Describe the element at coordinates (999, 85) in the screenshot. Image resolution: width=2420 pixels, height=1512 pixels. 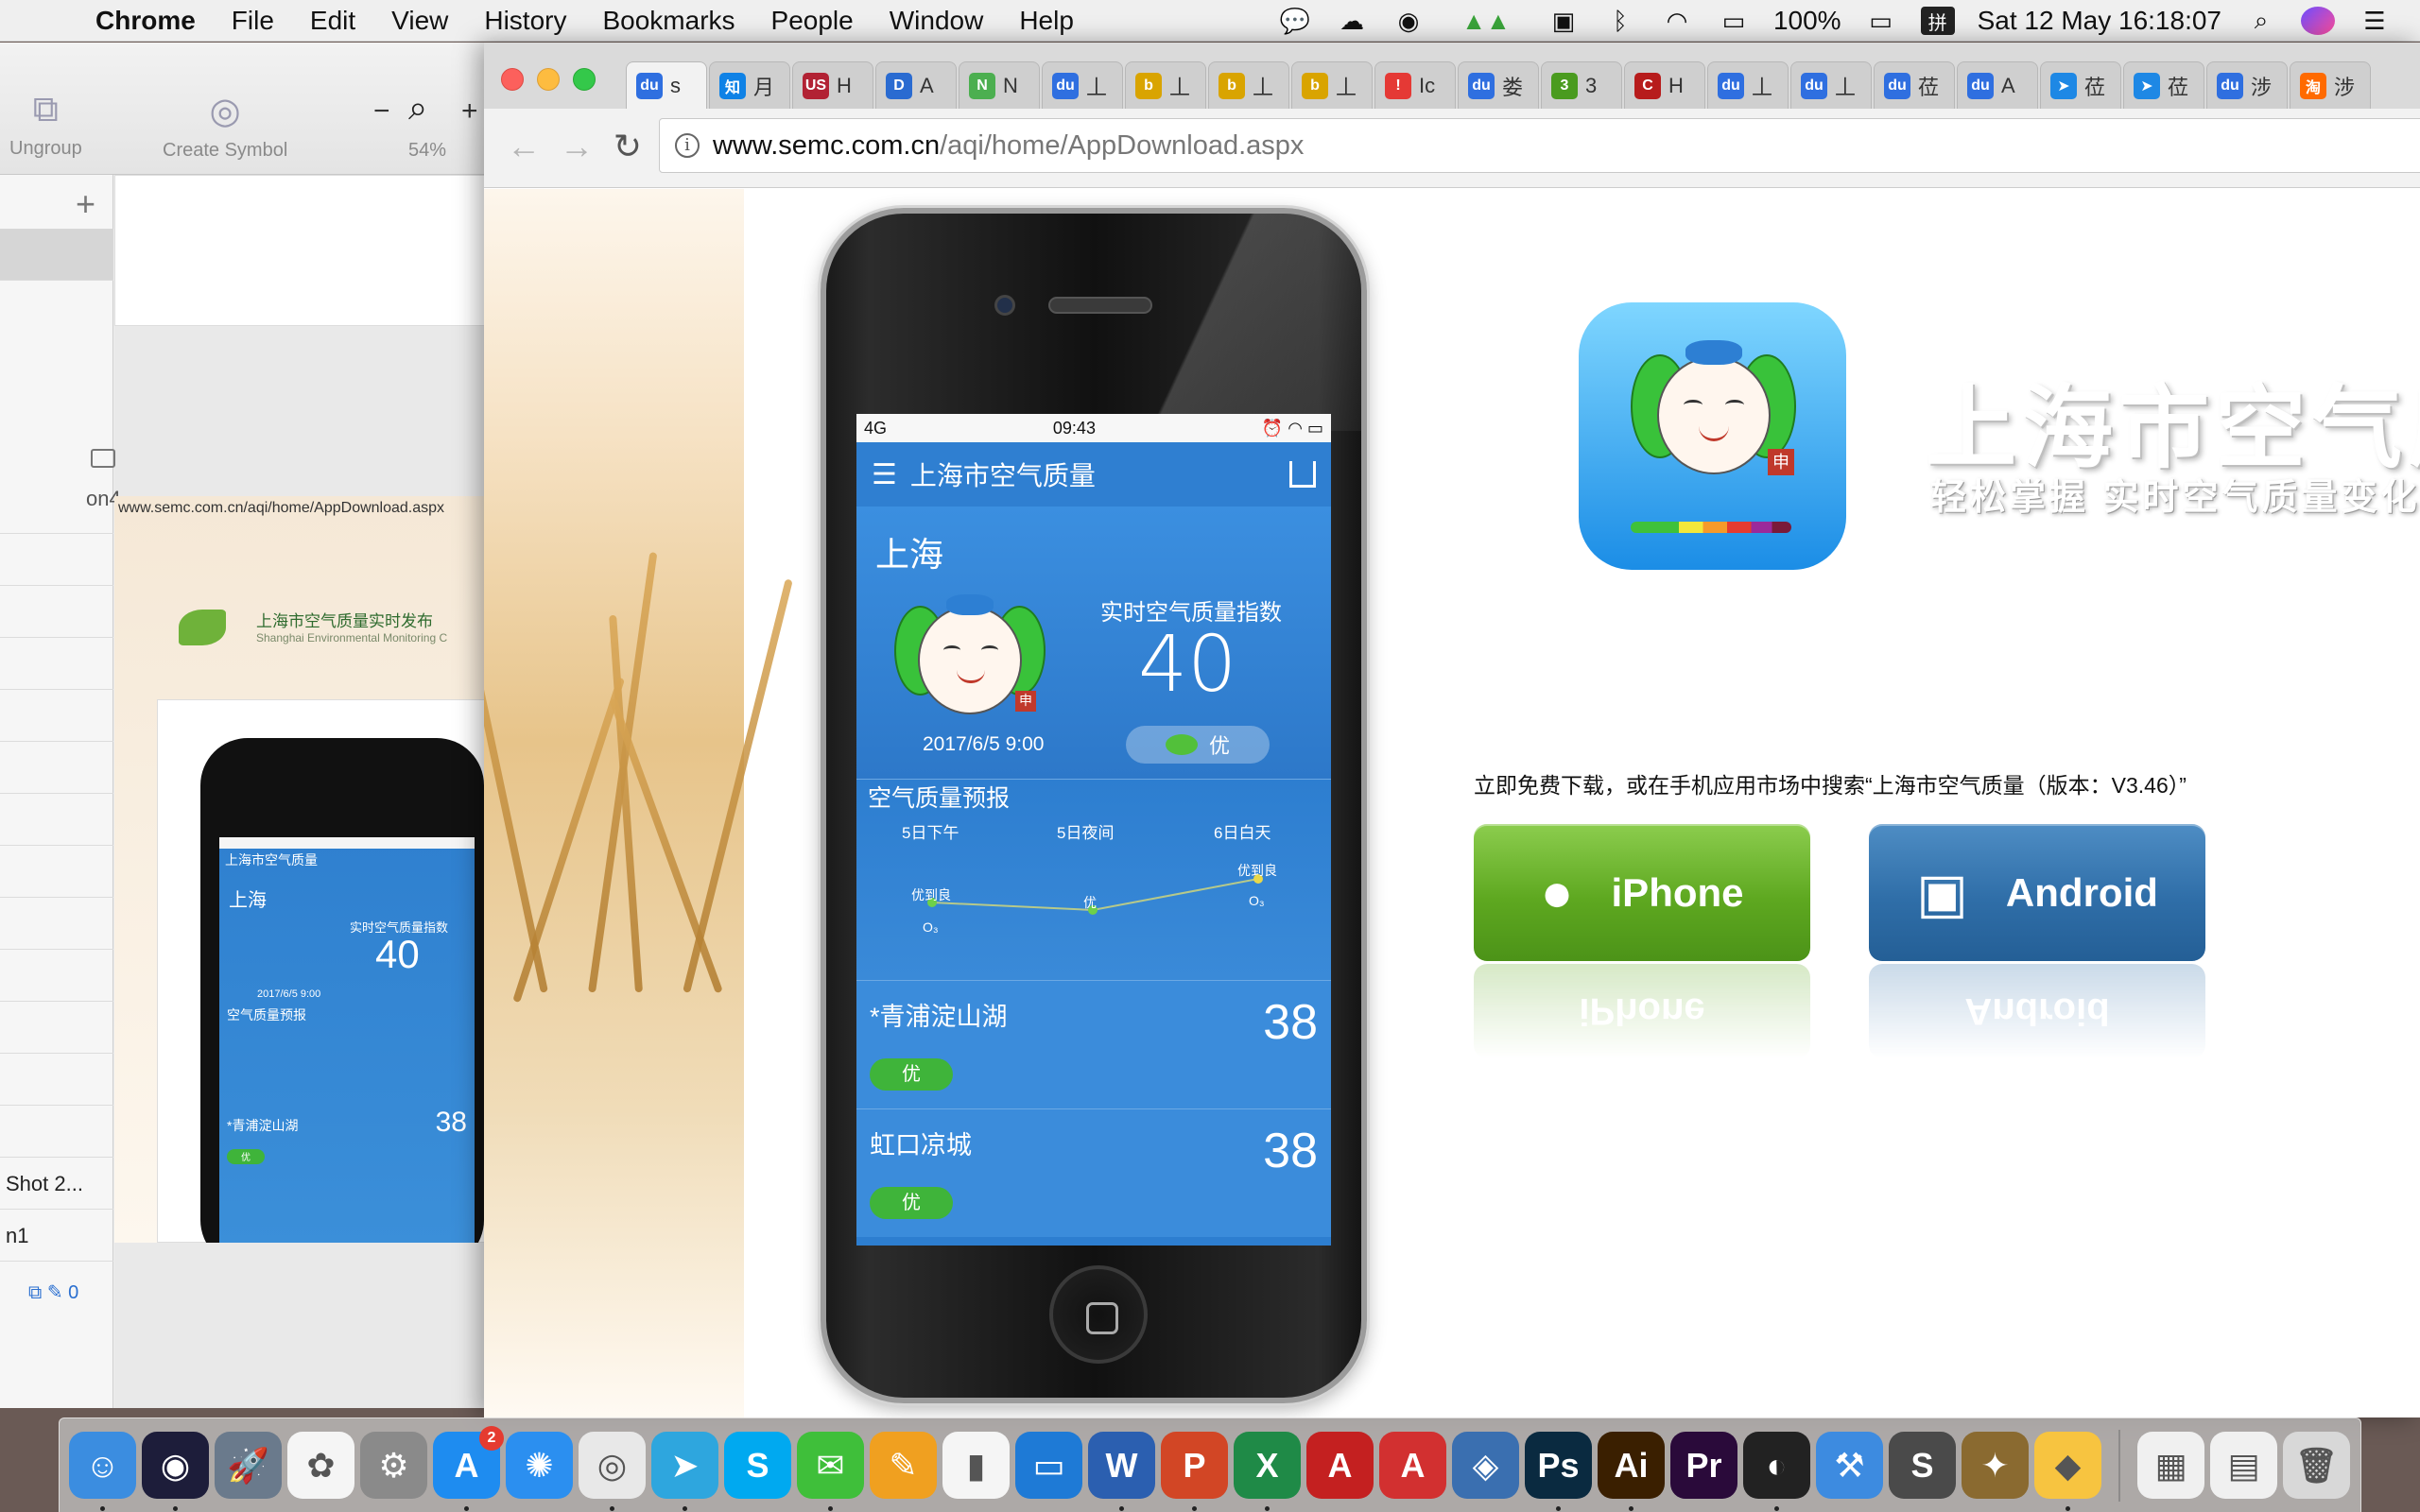
I see `browser-tab: NN` at that location.